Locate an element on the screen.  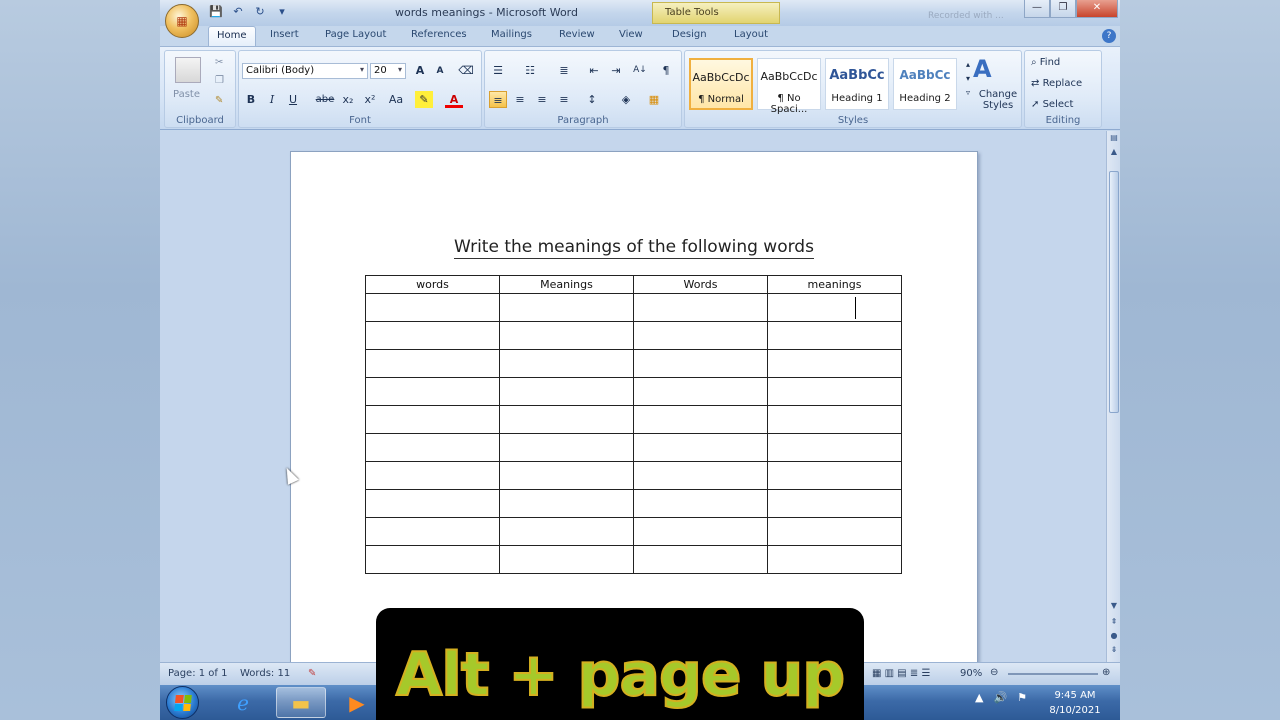
minimize-button: — is located at coordinates (1037, 9).